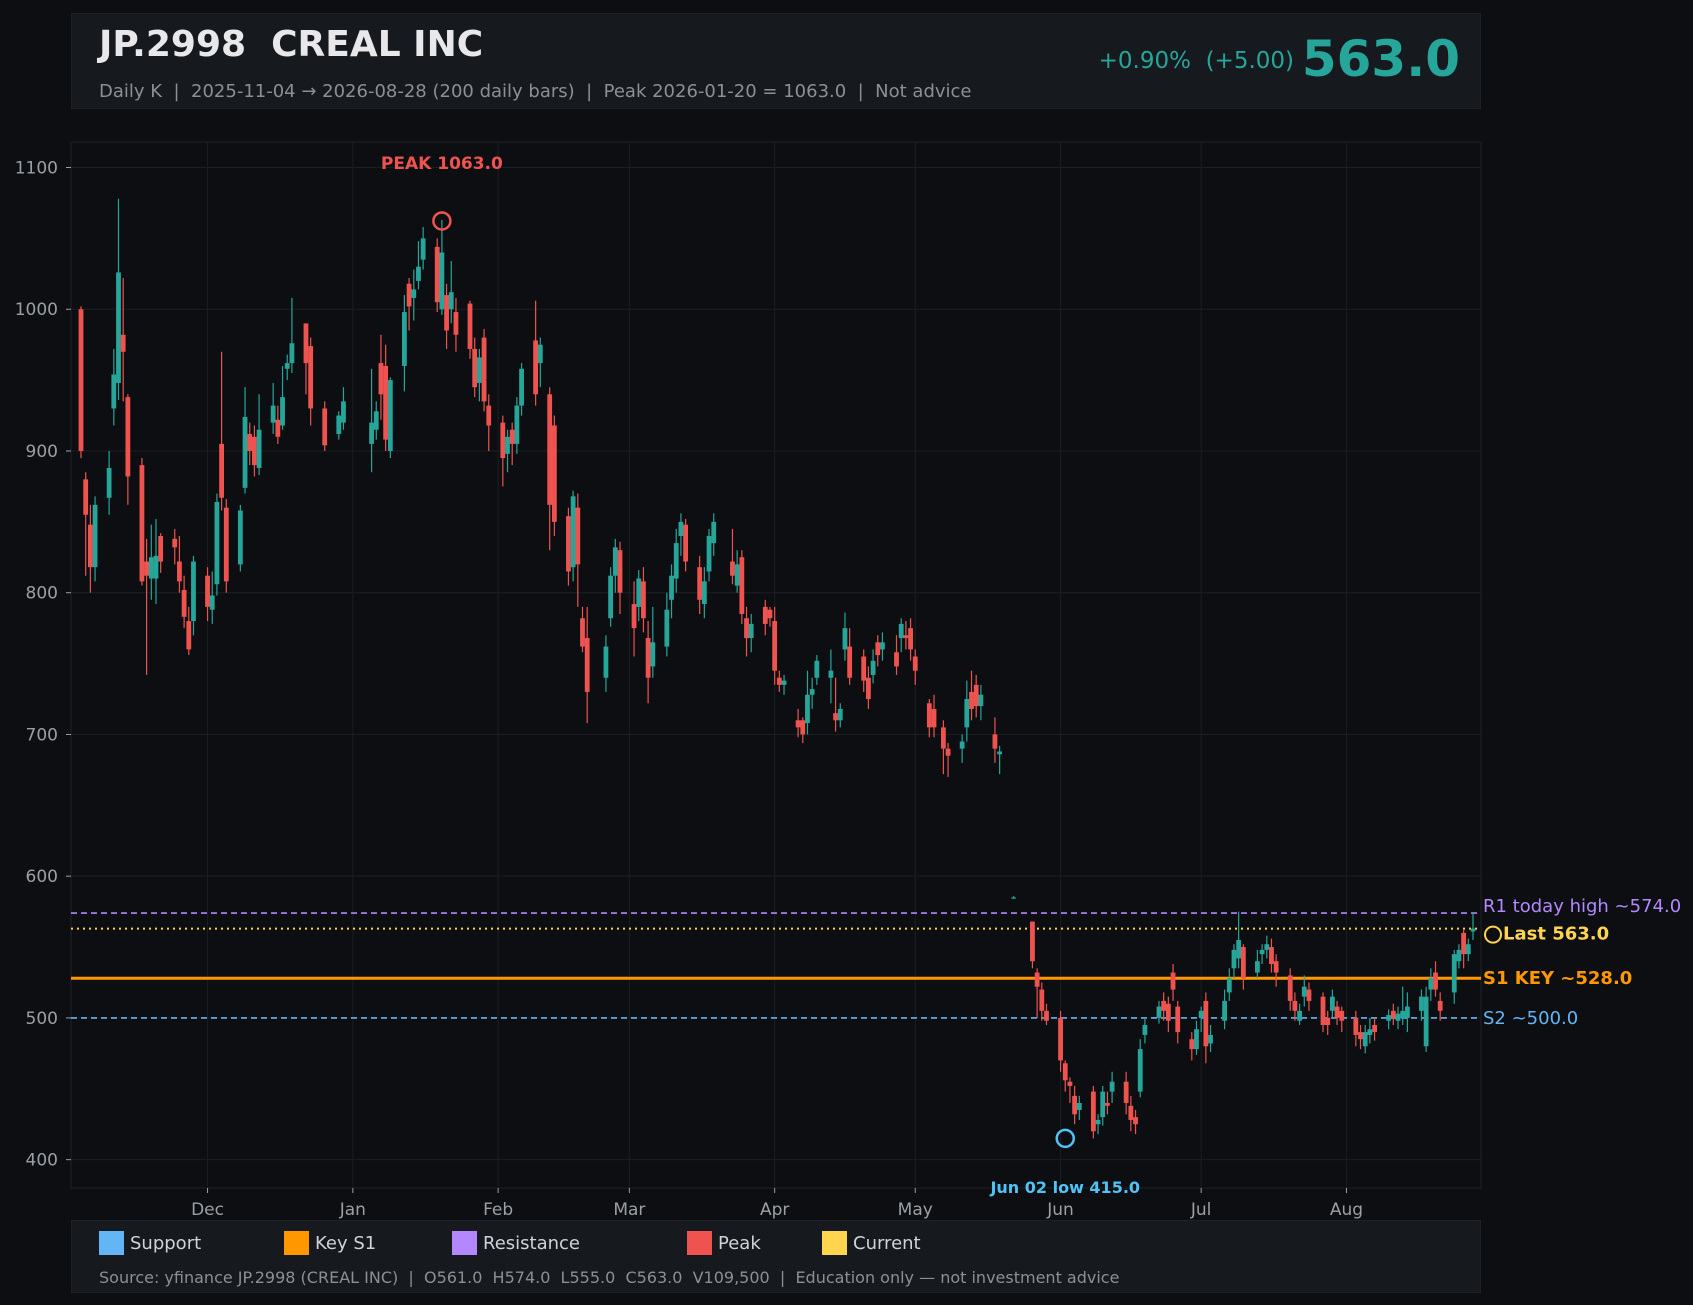 The width and height of the screenshot is (1693, 1305). What do you see at coordinates (464, 1243) in the screenshot?
I see `legend-swatch-resistance` at bounding box center [464, 1243].